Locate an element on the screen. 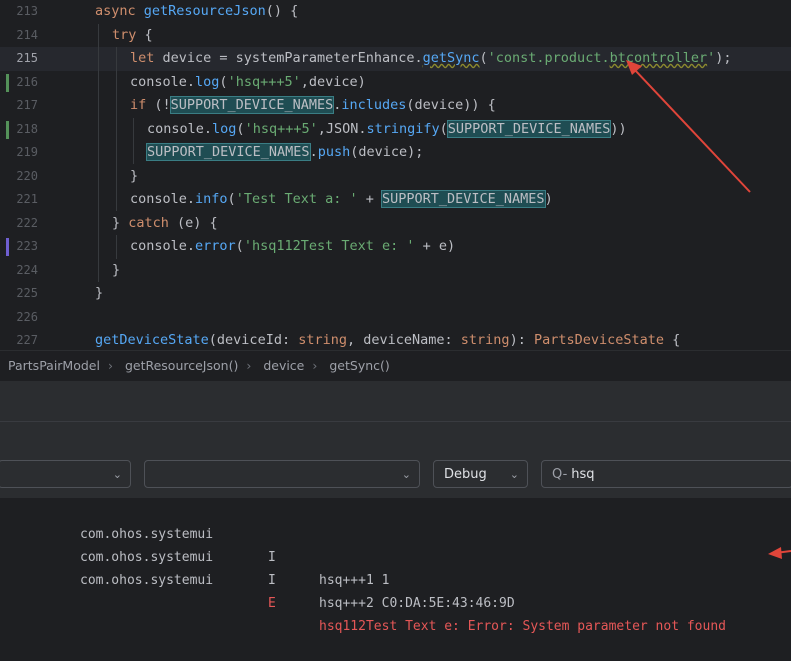 The image size is (791, 661). breadcrumb-item: getResourceJson() is located at coordinates (181, 365).